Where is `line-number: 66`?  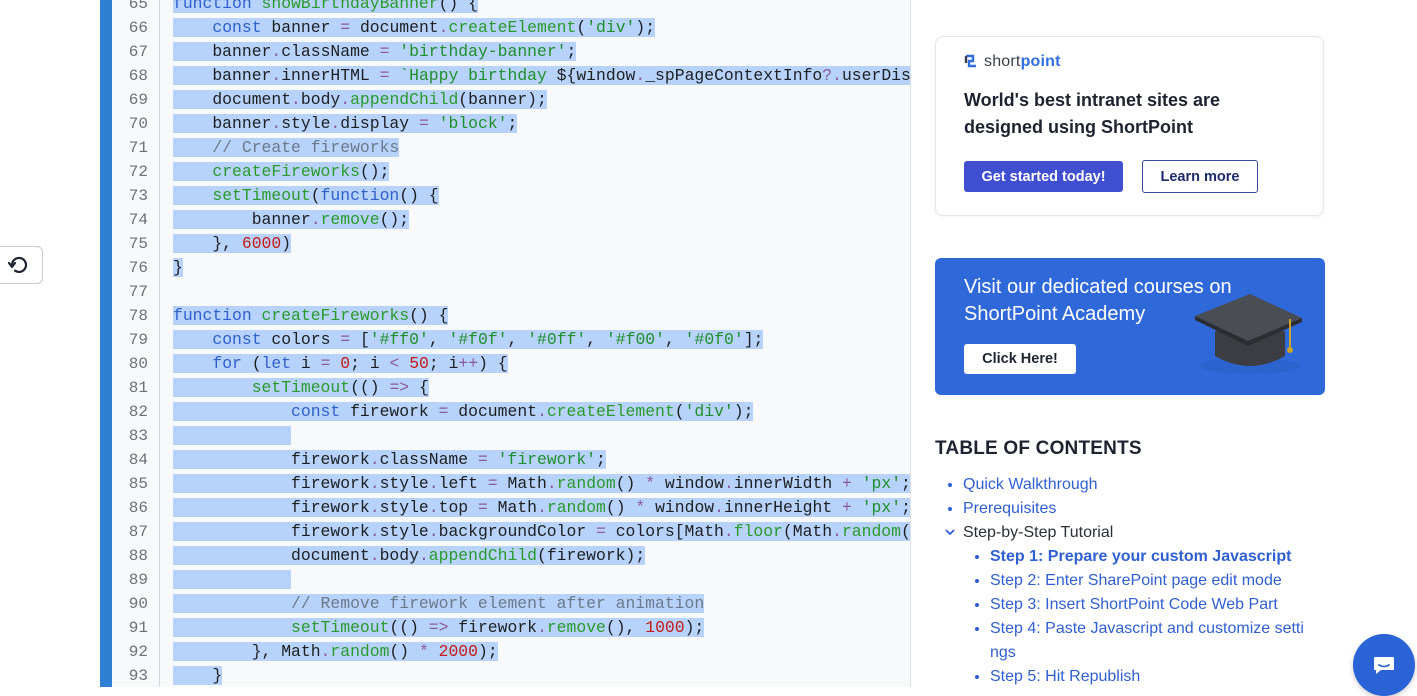
line-number: 66 is located at coordinates (138, 28).